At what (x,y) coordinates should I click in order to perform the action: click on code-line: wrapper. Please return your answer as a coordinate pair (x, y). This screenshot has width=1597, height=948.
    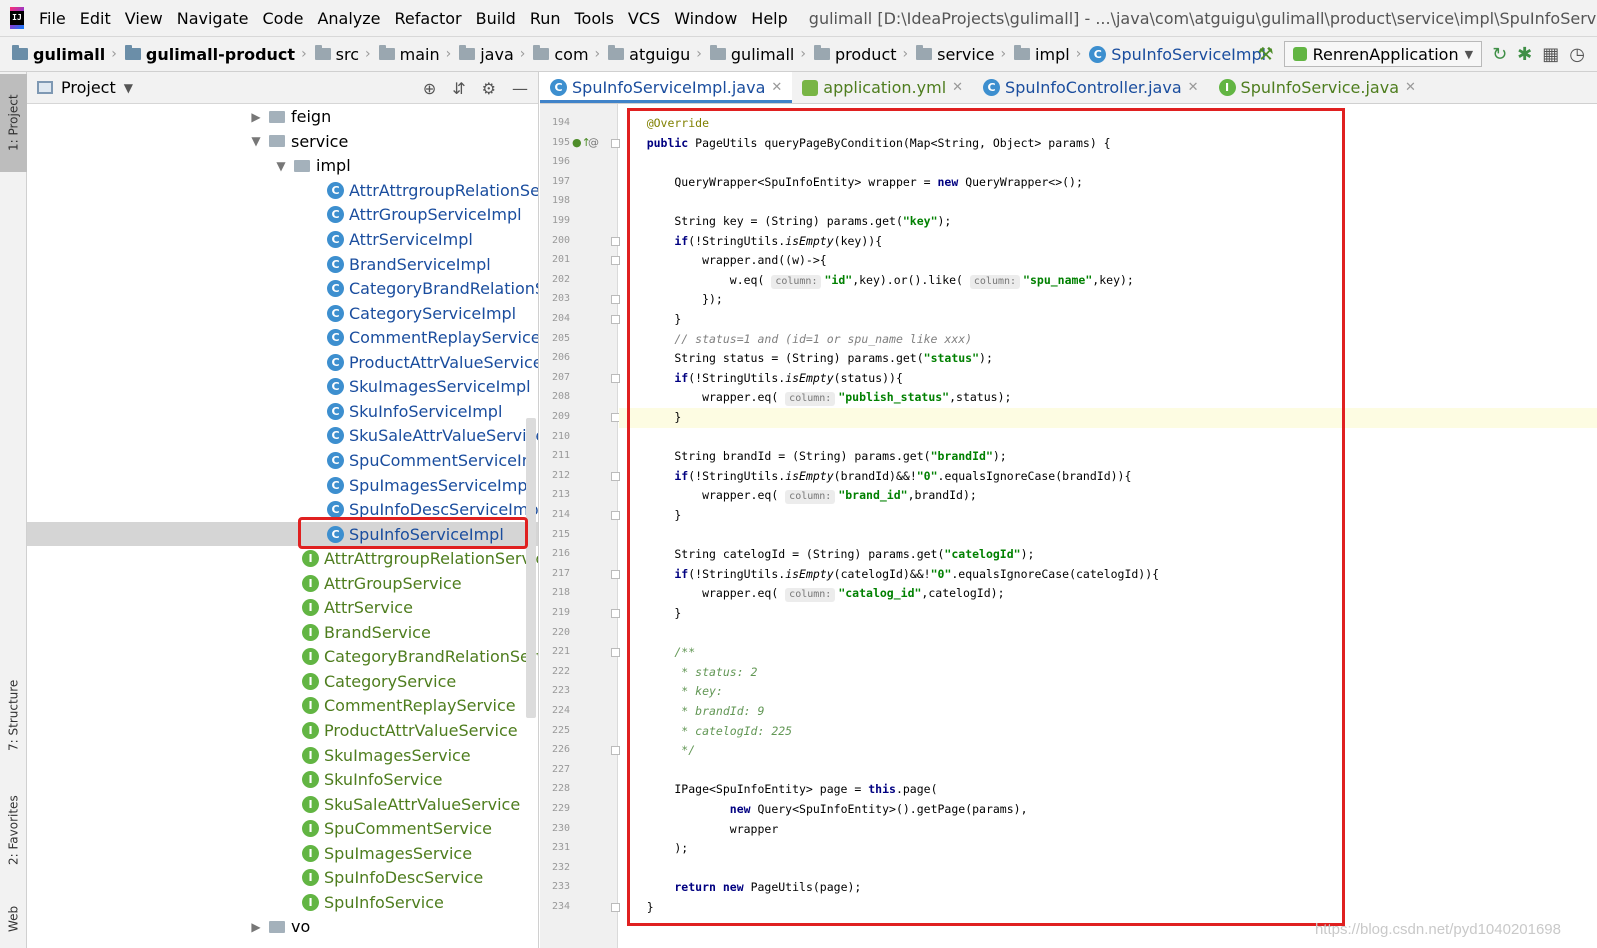
    Looking at the image, I should click on (1108, 830).